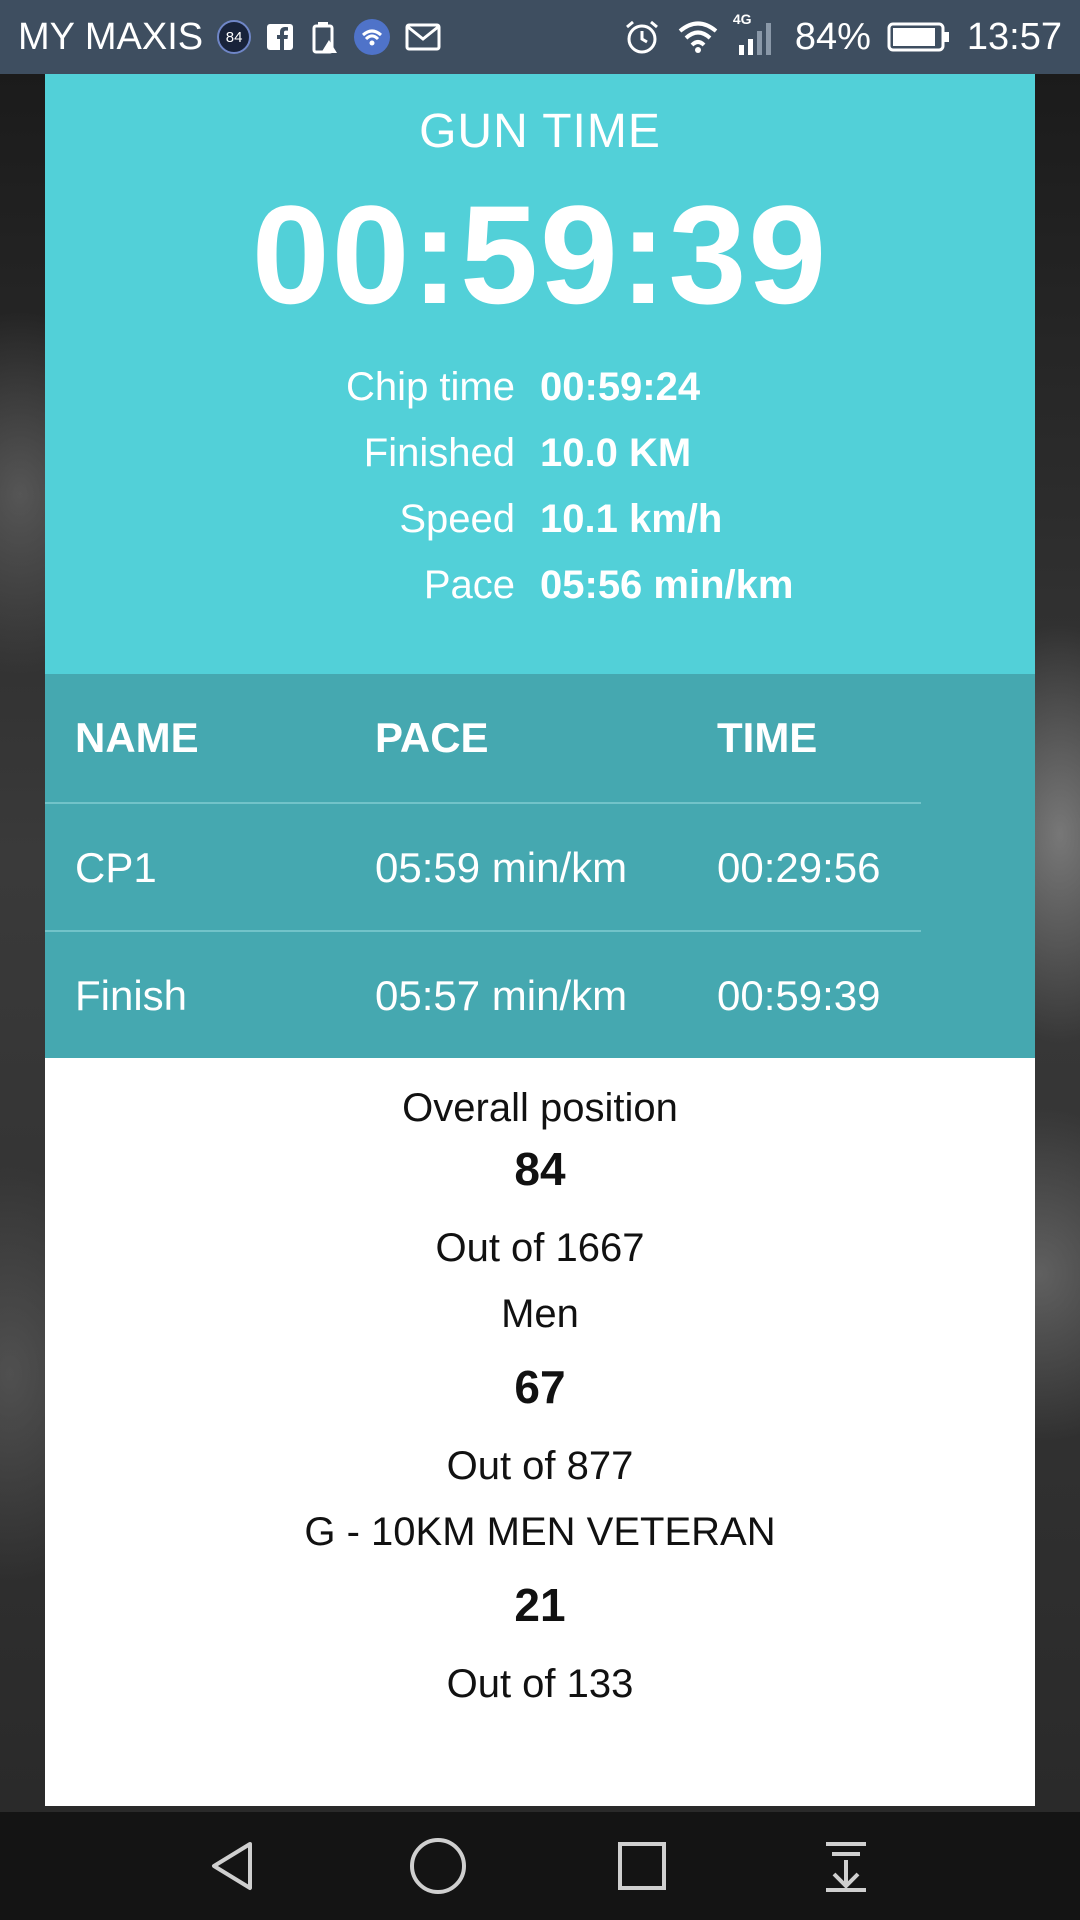 The height and width of the screenshot is (1920, 1080). What do you see at coordinates (642, 1866) in the screenshot?
I see `recents-icon` at bounding box center [642, 1866].